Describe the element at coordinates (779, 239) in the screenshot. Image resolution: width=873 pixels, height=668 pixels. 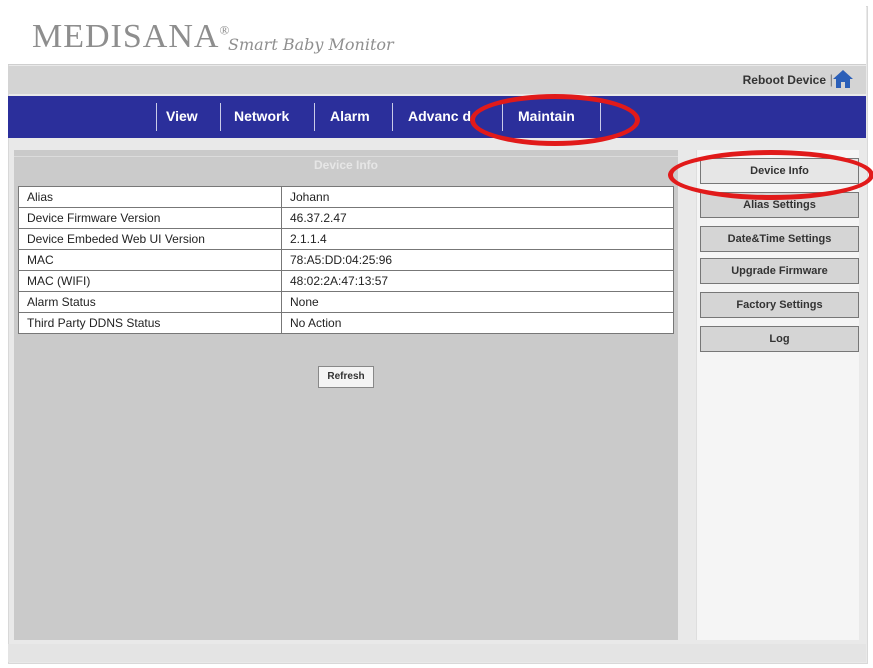
I see `sidebar-item-date-time-settings: Date&Time Settings` at that location.